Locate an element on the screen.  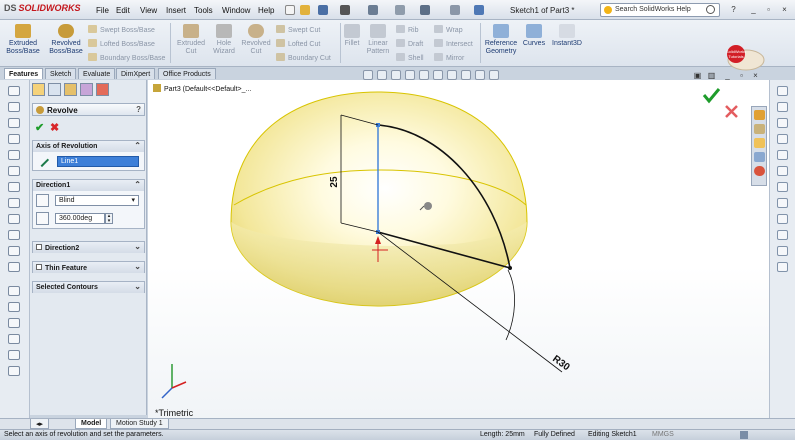
fillet-sketch-icon is located at coordinates (14, 187).